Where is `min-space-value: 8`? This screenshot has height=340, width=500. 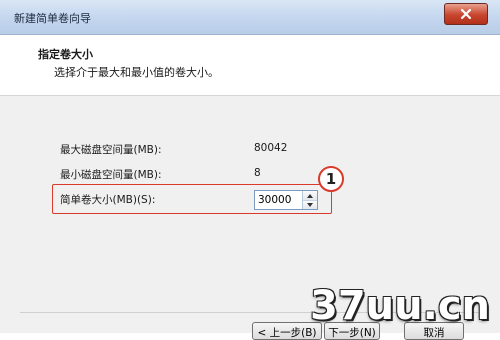 min-space-value: 8 is located at coordinates (257, 173).